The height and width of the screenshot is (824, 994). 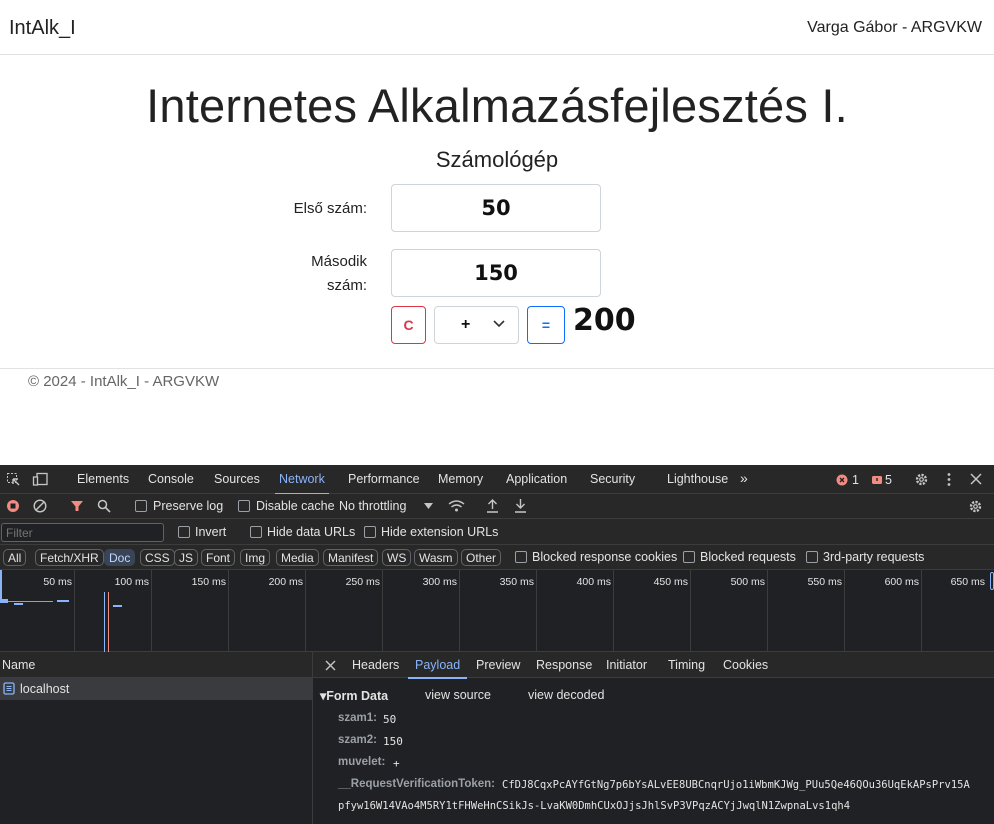 What do you see at coordinates (546, 325) in the screenshot?
I see `equals-button: =` at bounding box center [546, 325].